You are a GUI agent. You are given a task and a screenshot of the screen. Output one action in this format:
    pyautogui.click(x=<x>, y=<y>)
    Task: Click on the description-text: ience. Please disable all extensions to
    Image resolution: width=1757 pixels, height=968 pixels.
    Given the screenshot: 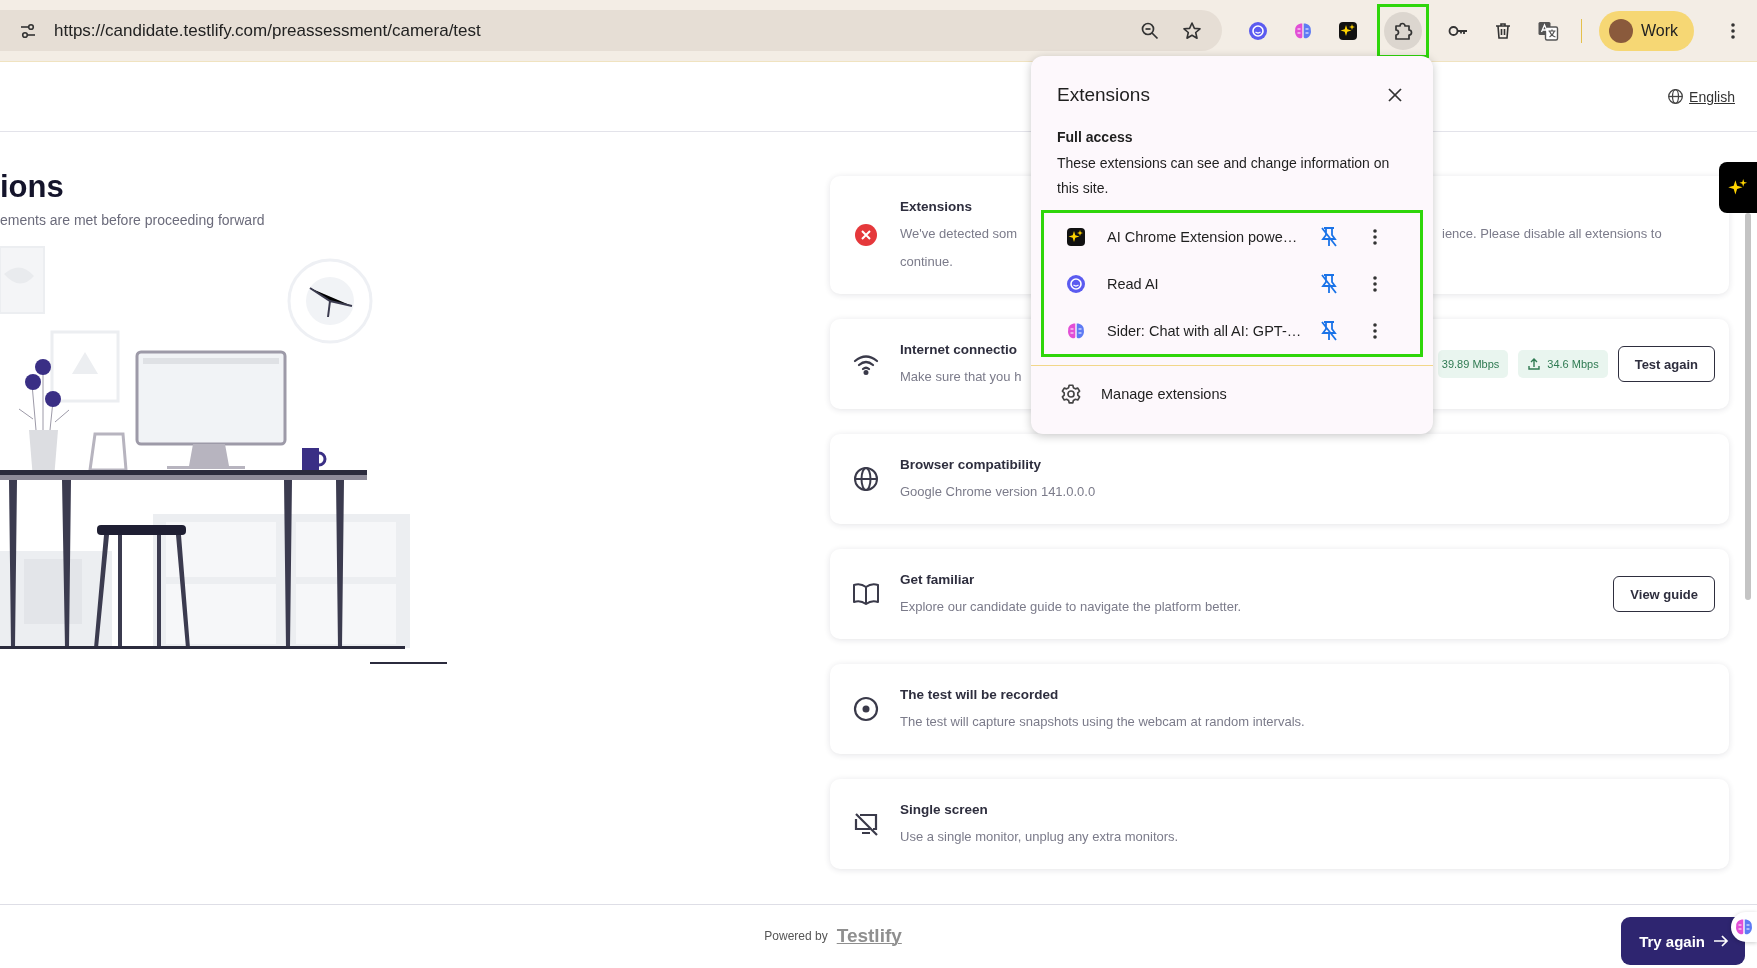 What is the action you would take?
    pyautogui.click(x=1552, y=234)
    